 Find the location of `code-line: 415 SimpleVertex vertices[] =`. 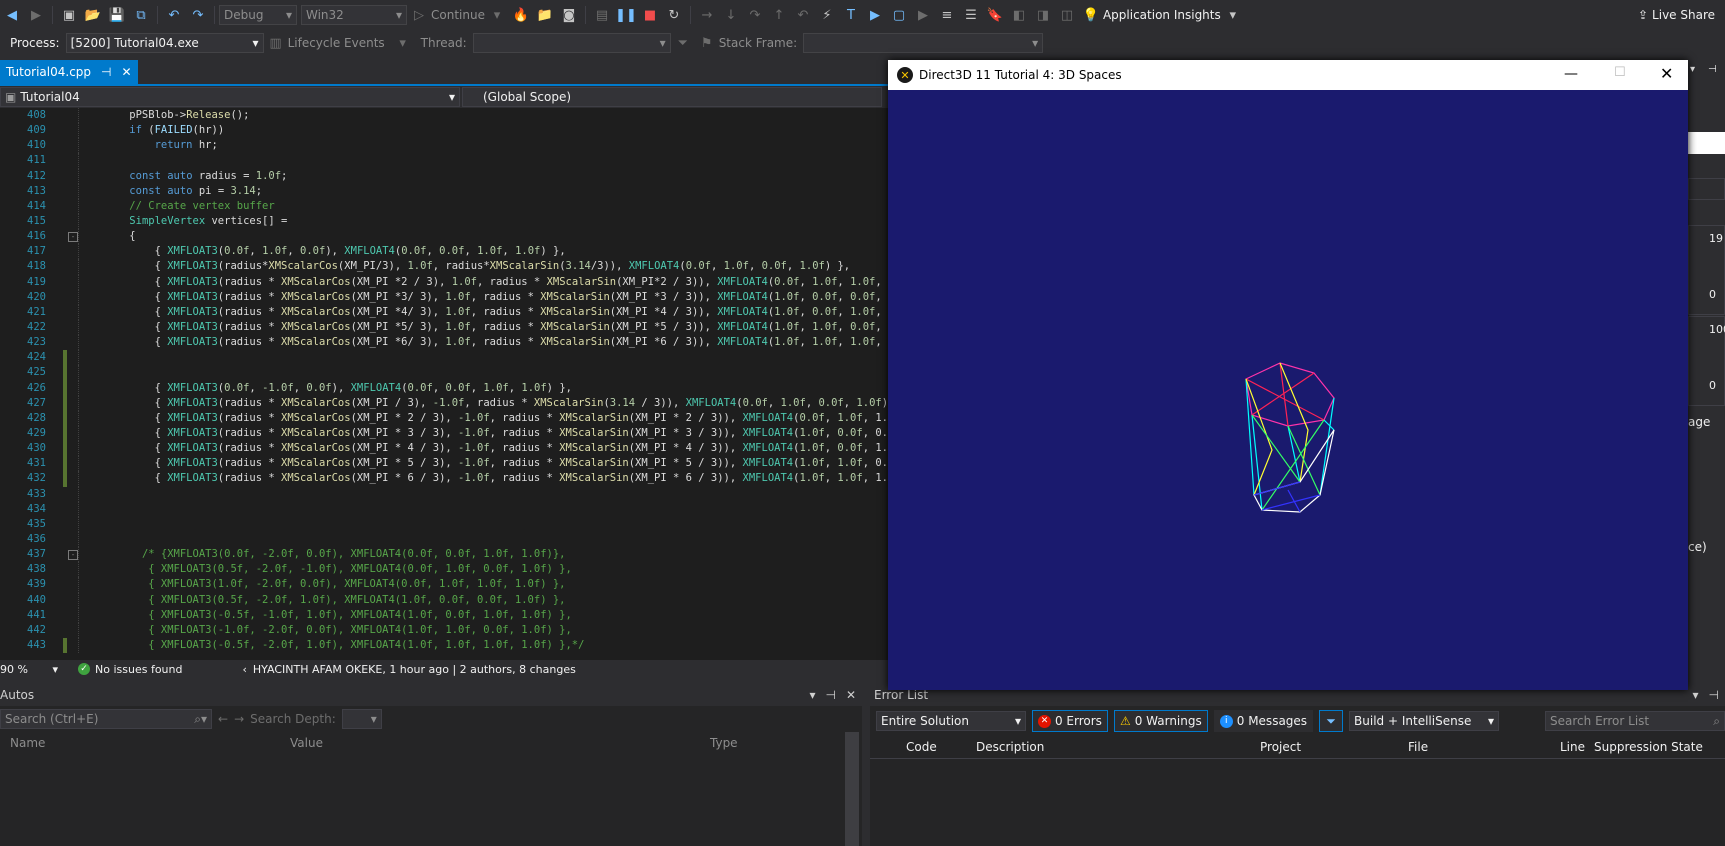

code-line: 415 SimpleVertex vertices[] = is located at coordinates (444, 221).